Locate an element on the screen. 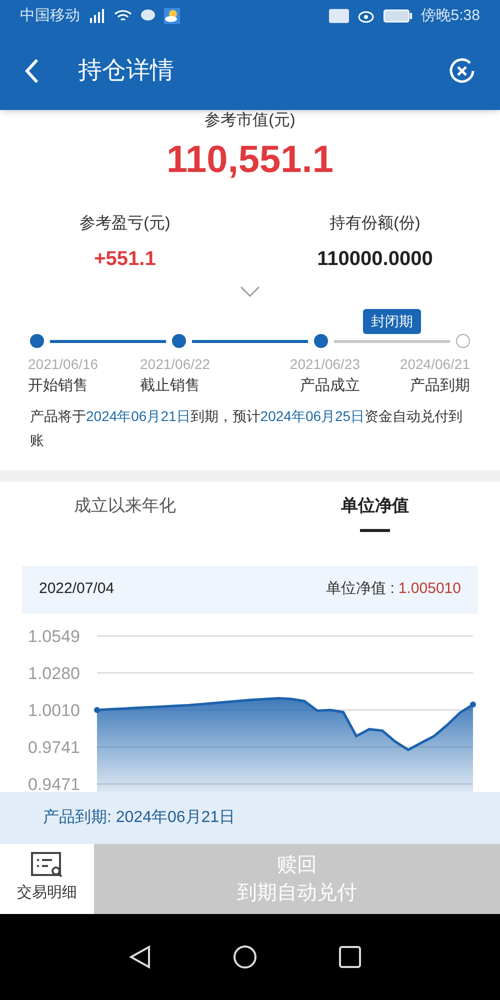  step-date: 2021/06/16 is located at coordinates (64, 364).